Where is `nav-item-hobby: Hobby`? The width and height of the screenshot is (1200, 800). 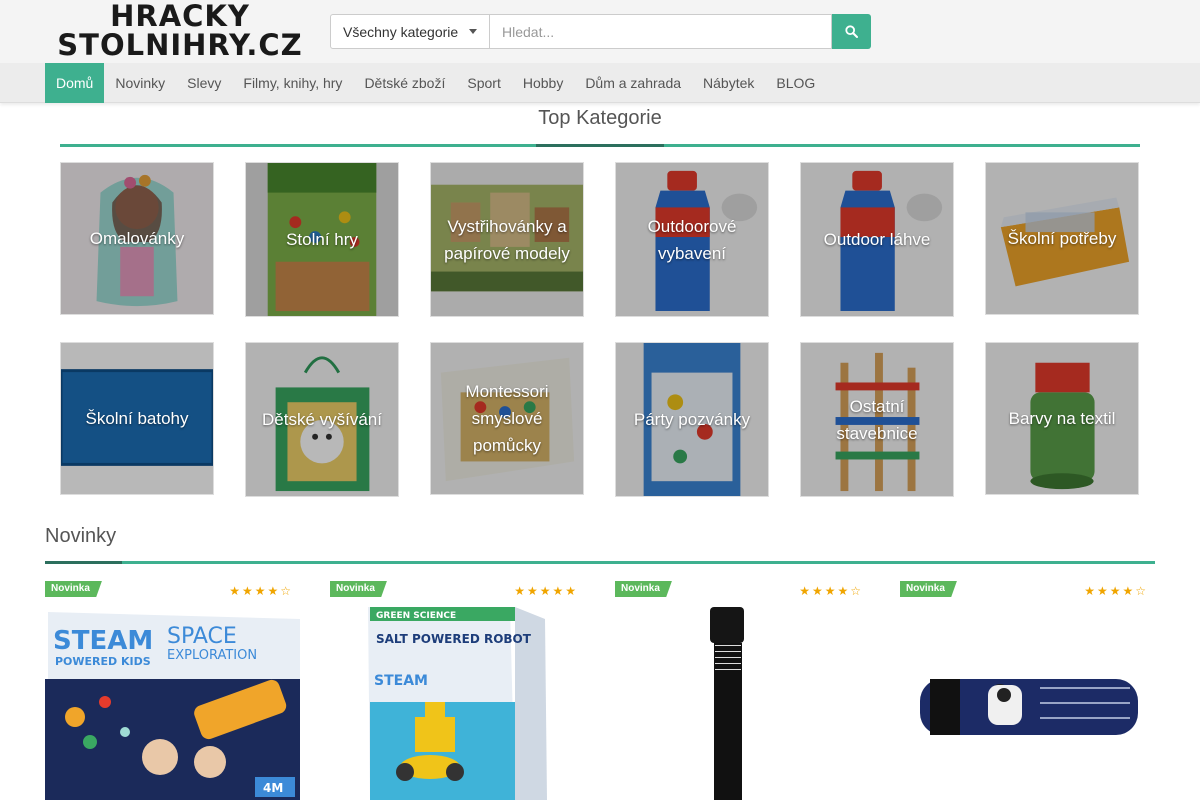 nav-item-hobby: Hobby is located at coordinates (543, 83).